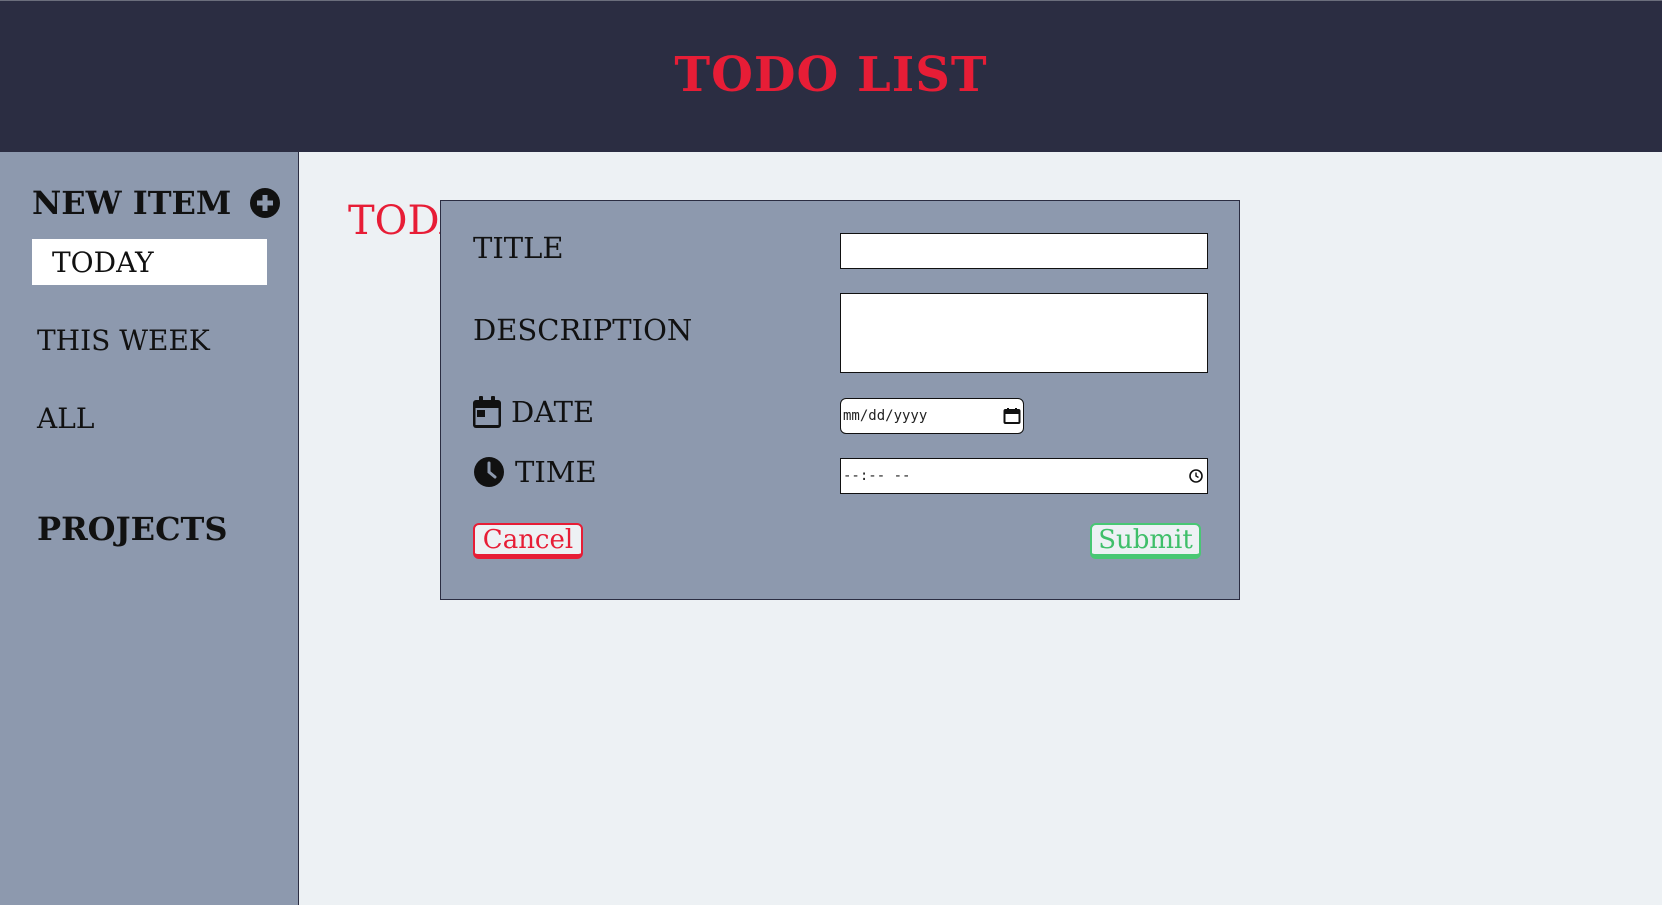 The image size is (1662, 905). I want to click on title-label-text: TITLE, so click(518, 248).